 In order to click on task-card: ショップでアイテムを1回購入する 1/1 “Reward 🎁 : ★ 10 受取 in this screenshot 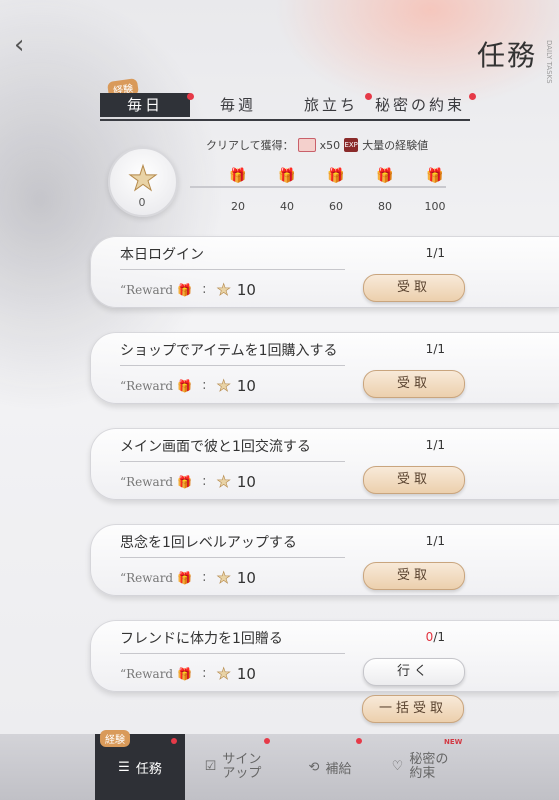, I will do `click(324, 368)`.